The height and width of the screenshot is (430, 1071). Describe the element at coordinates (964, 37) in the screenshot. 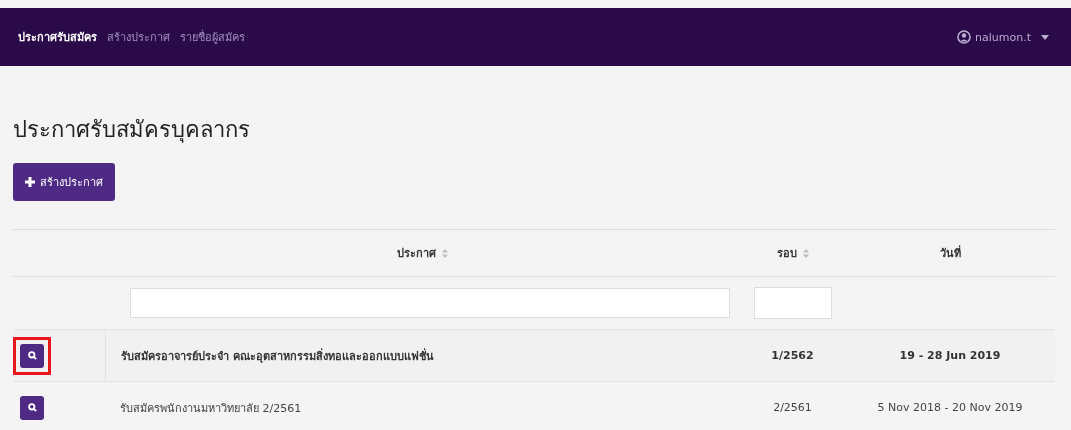

I see `user-icon` at that location.